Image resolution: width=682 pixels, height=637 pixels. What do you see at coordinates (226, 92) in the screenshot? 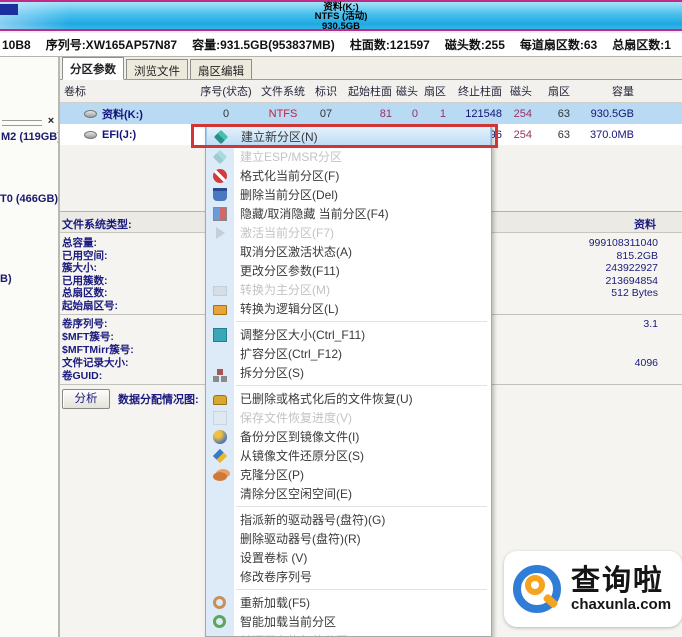
I see `col-index-status: 序号(状态)` at bounding box center [226, 92].